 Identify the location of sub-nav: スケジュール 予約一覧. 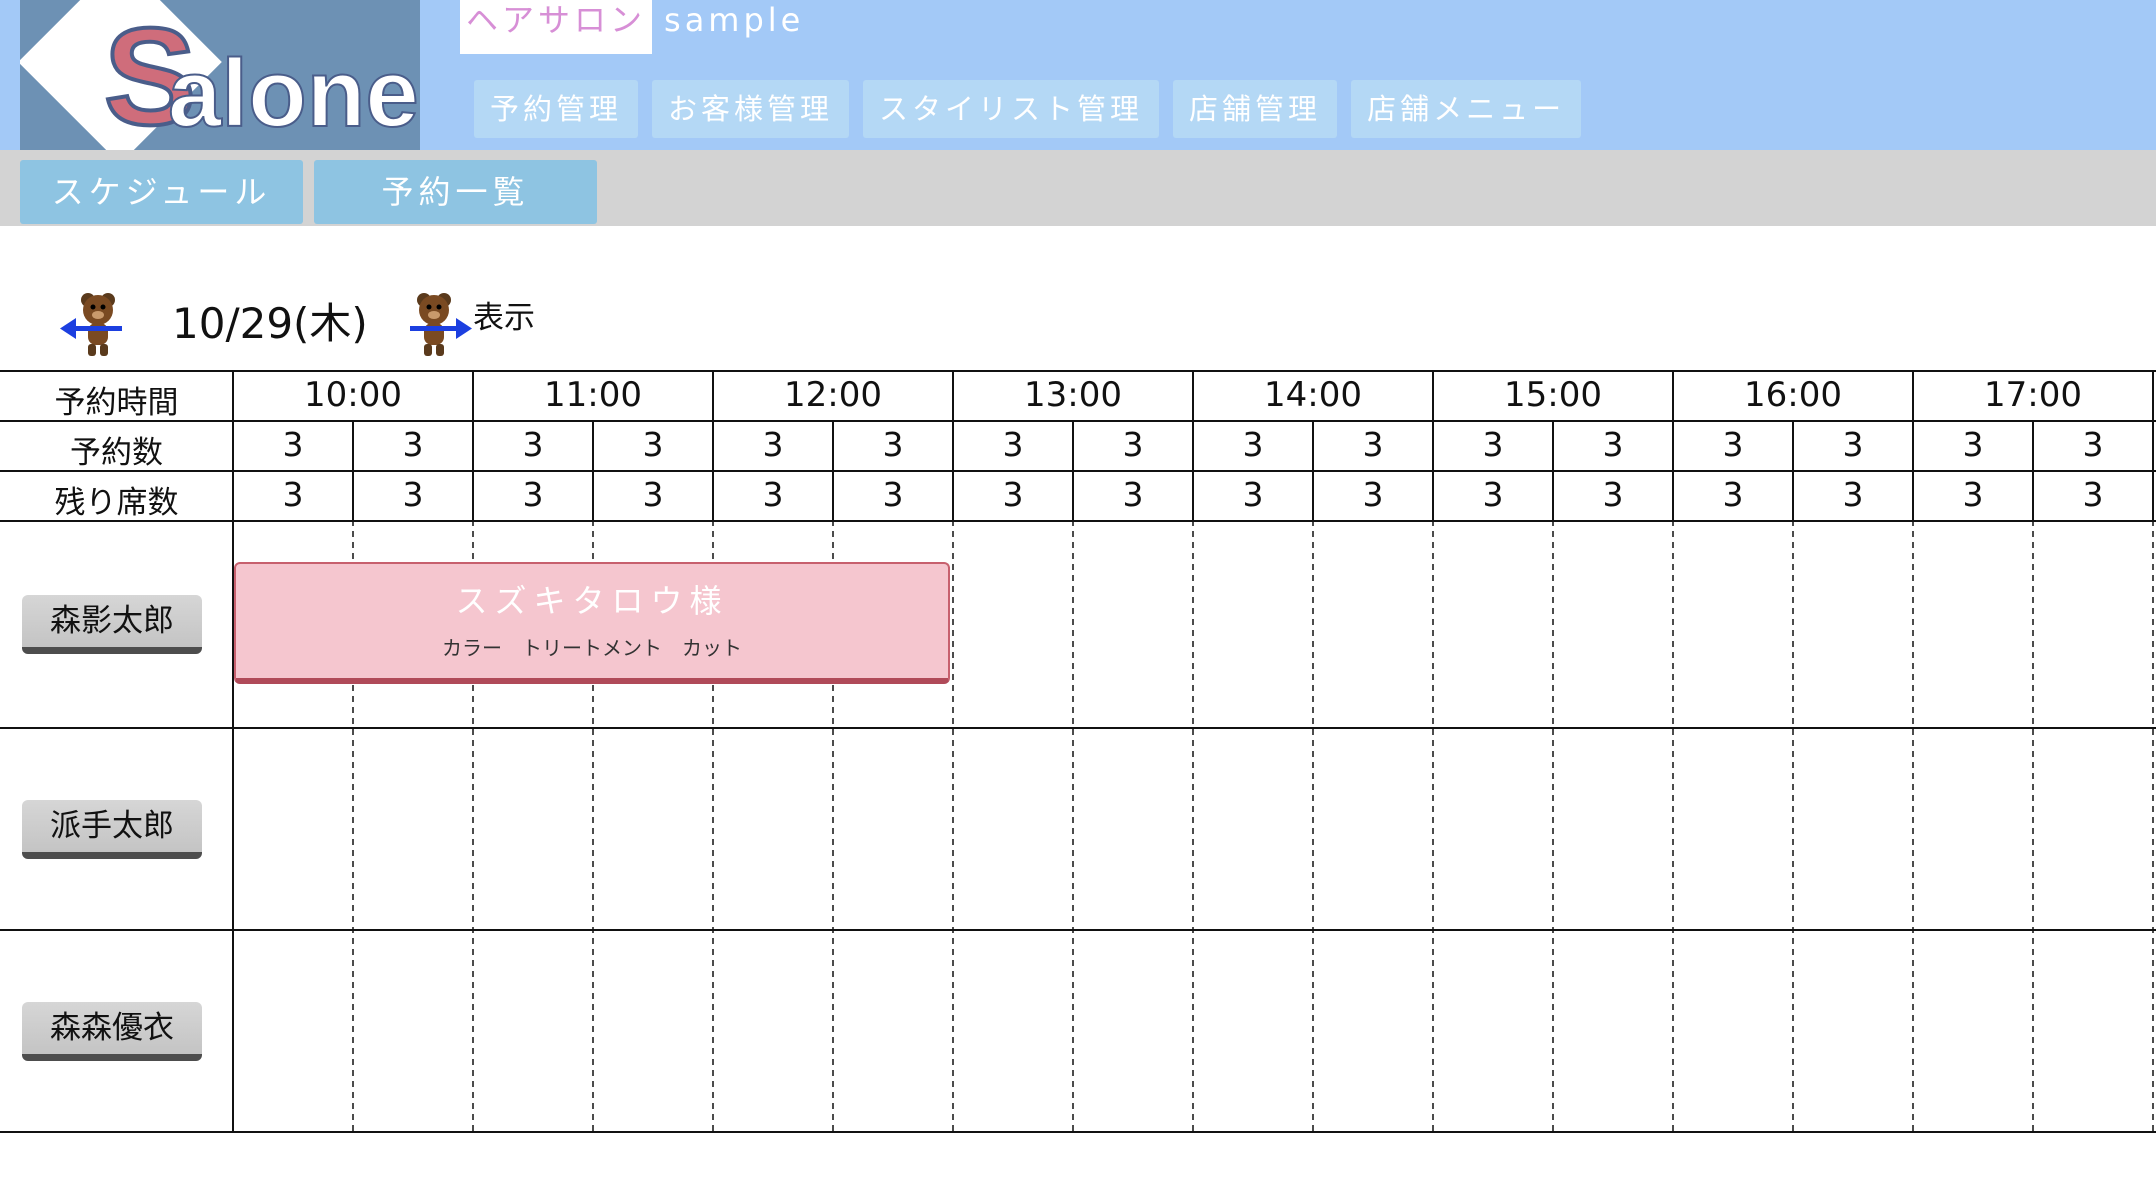
(1078, 188).